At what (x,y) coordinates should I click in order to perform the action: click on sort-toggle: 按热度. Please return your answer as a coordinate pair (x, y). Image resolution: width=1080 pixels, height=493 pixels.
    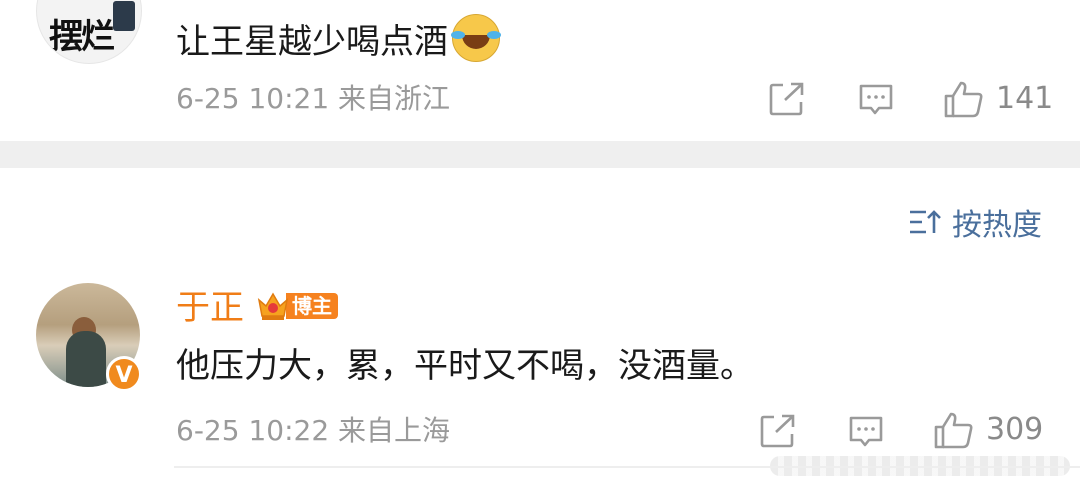
    Looking at the image, I should click on (975, 222).